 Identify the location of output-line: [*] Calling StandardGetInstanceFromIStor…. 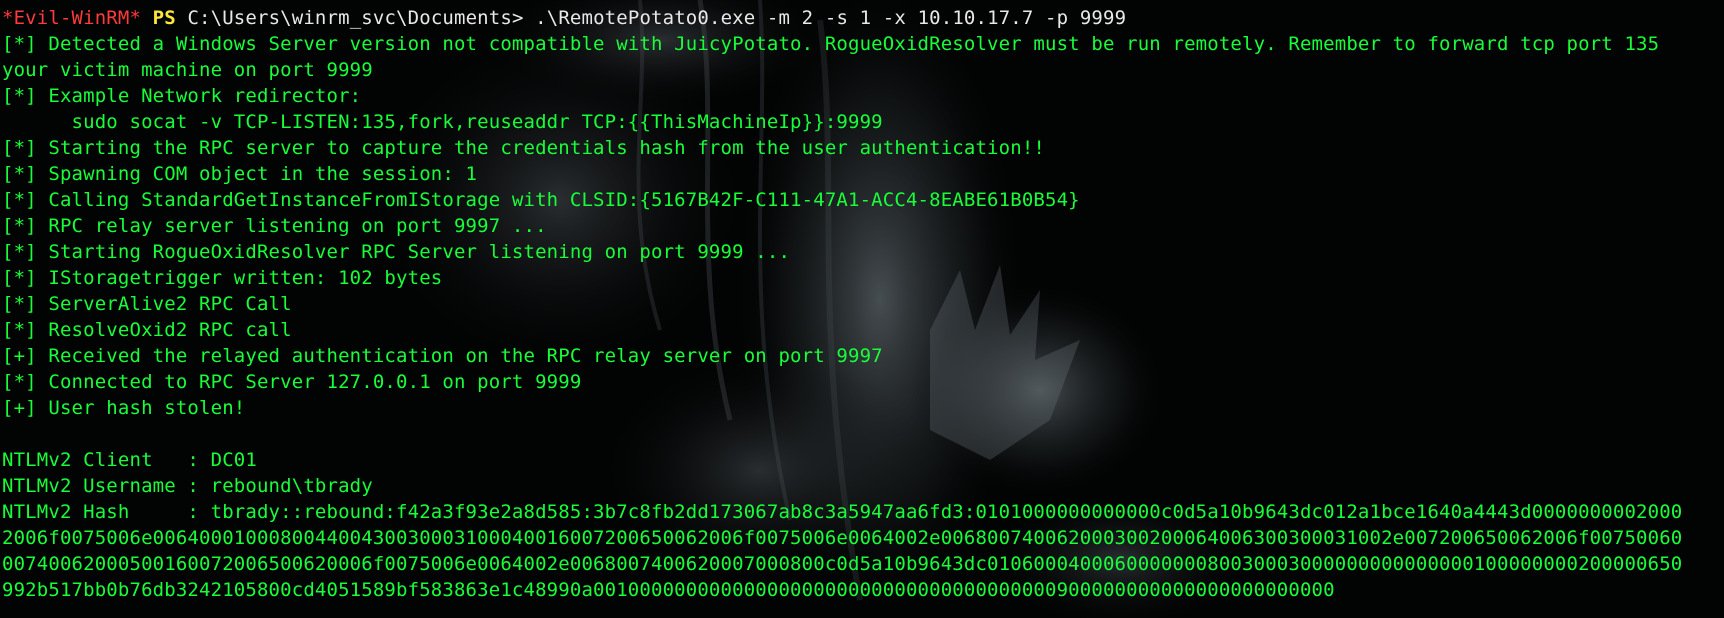
(541, 200).